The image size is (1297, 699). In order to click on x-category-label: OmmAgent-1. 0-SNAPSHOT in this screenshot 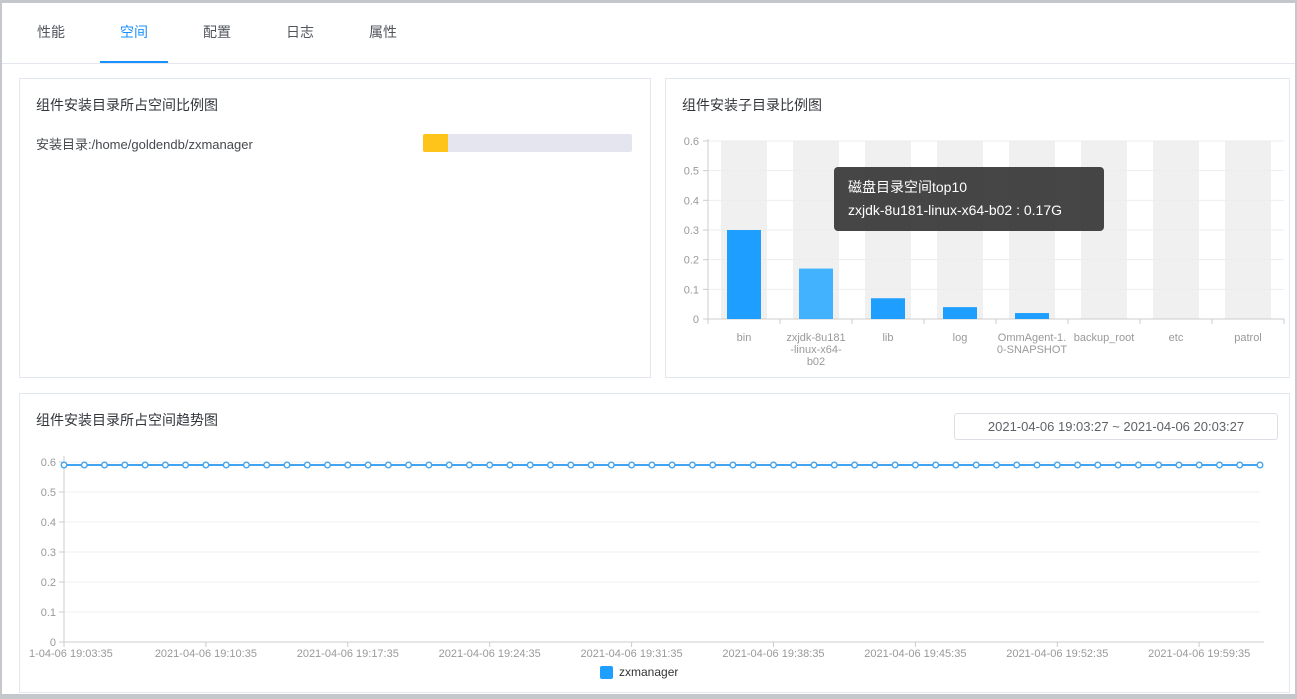, I will do `click(1032, 344)`.